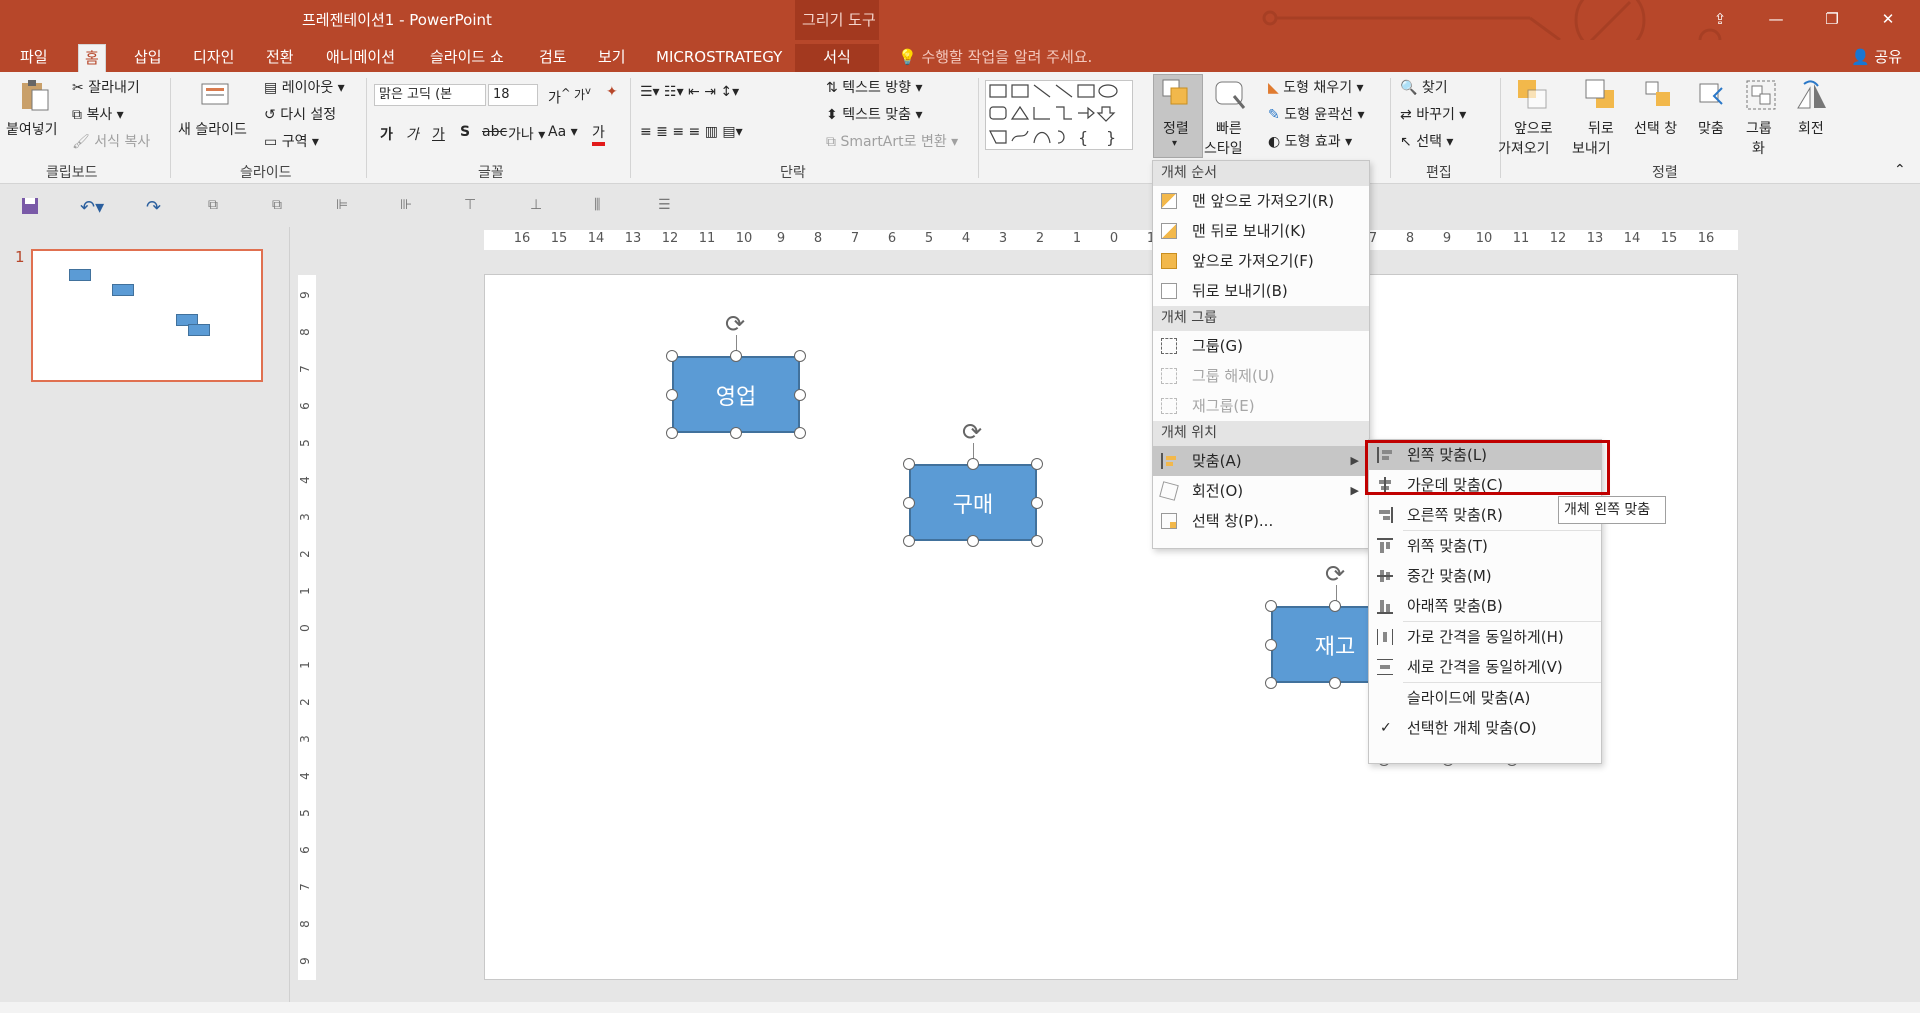 The width and height of the screenshot is (1920, 1013). I want to click on tab-slideshow: 슬라이드 쇼, so click(467, 58).